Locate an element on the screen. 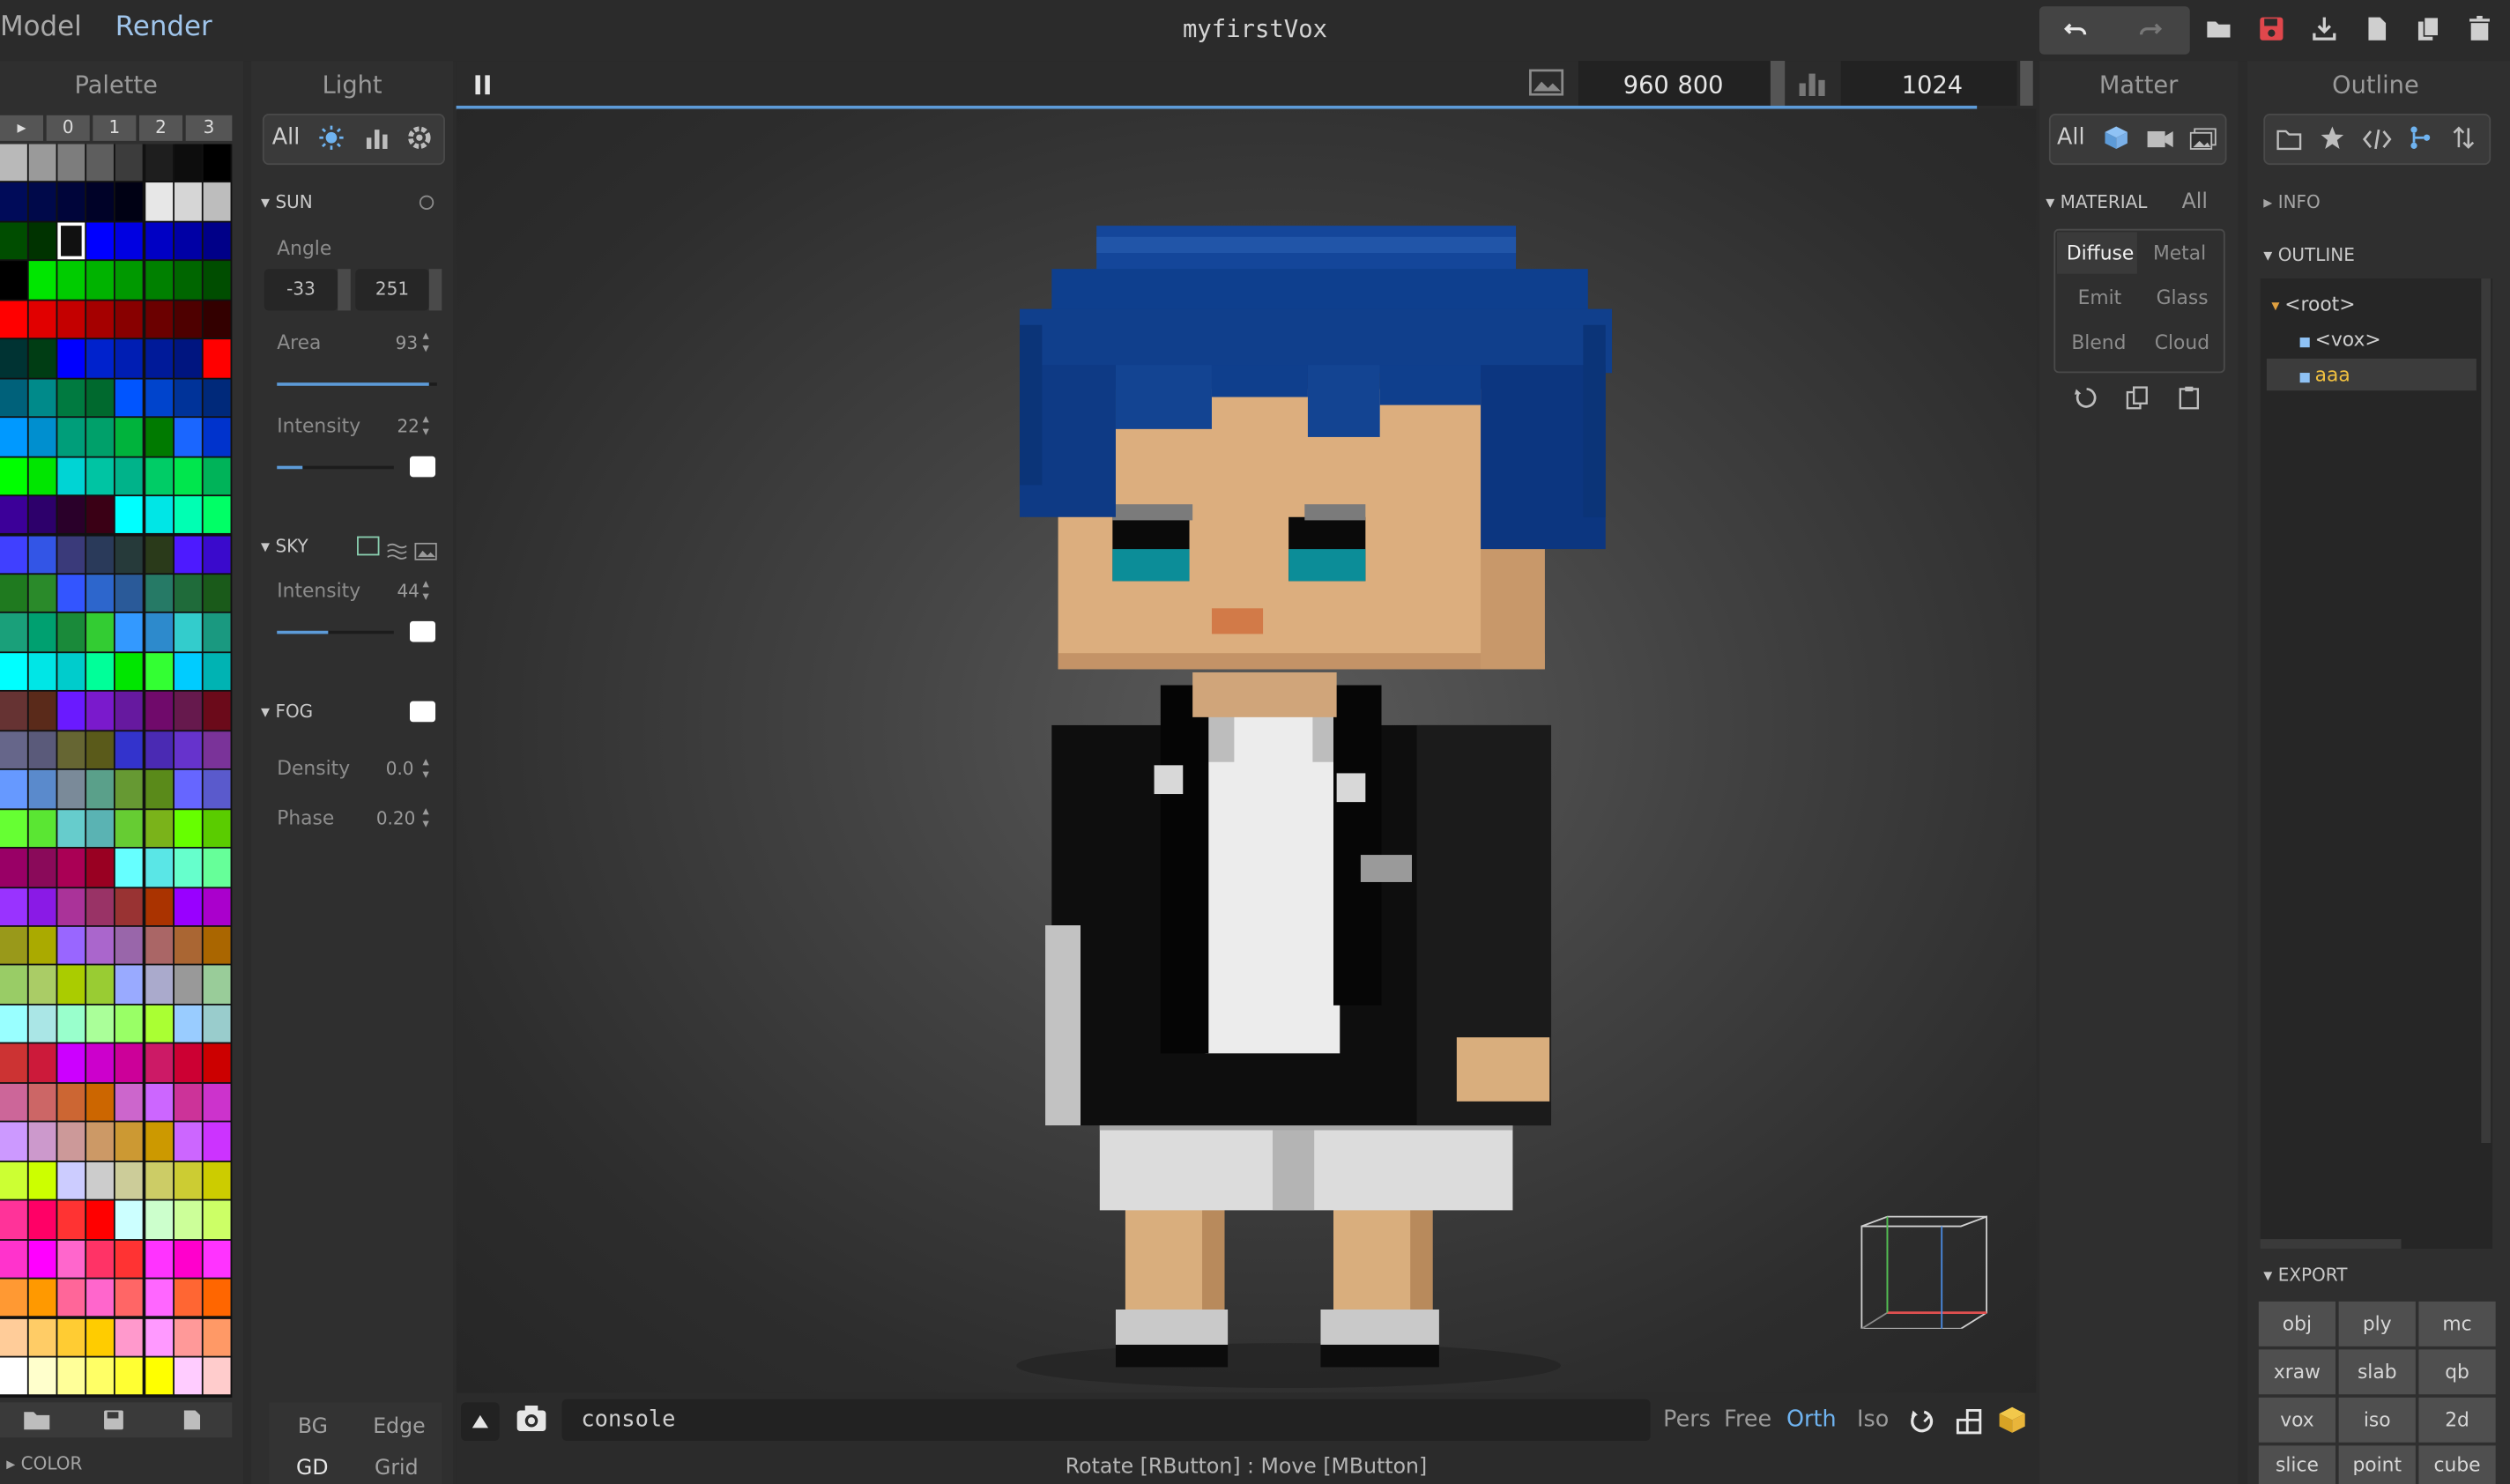 This screenshot has width=2510, height=1484. material-filter-all: All is located at coordinates (2195, 202).